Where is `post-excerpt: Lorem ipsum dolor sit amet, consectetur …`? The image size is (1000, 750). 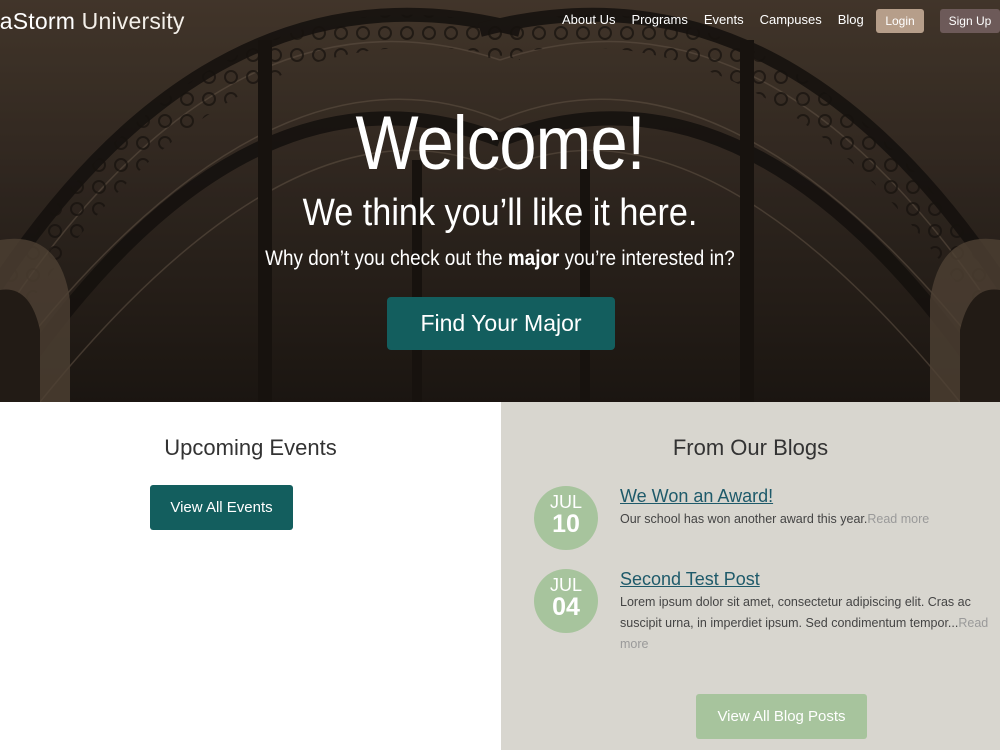
post-excerpt: Lorem ipsum dolor sit amet, consectetur … is located at coordinates (810, 623).